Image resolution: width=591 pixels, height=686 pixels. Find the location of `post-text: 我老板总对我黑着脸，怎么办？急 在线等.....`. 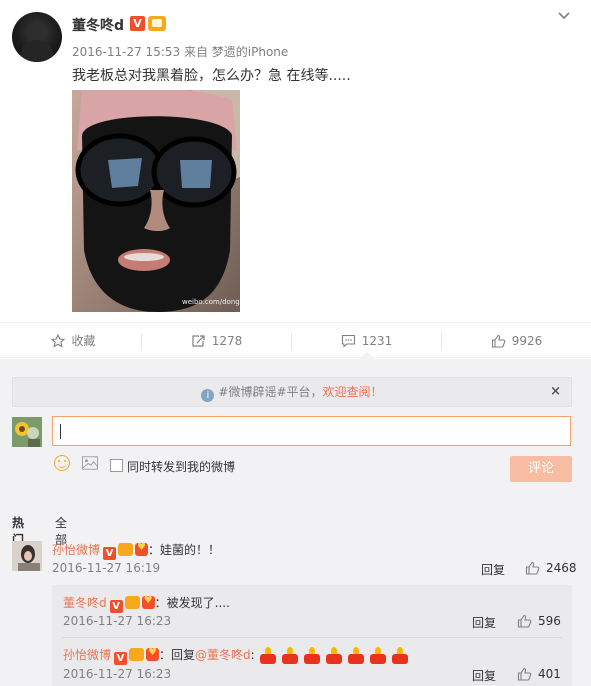

post-text: 我老板总对我黑着脸，怎么办？急 在线等..... is located at coordinates (211, 76).